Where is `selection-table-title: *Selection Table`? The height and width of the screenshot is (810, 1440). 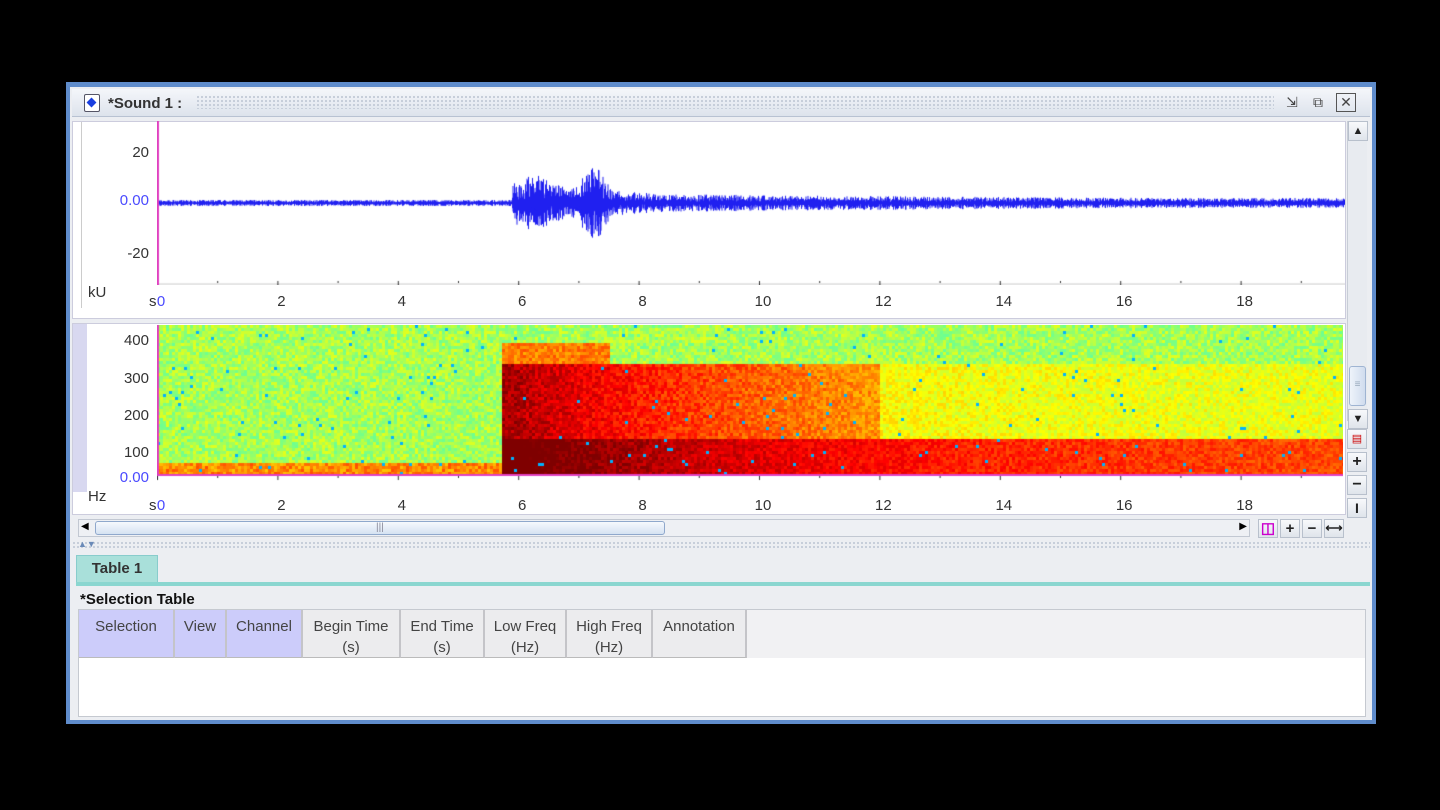
selection-table-title: *Selection Table is located at coordinates (137, 599).